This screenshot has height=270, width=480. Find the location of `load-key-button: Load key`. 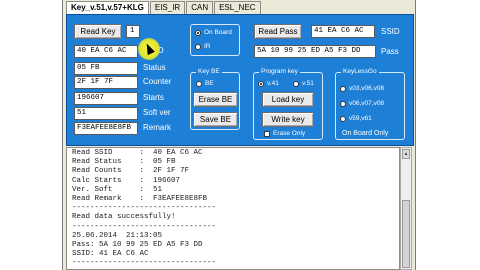

load-key-button: Load key is located at coordinates (288, 99).